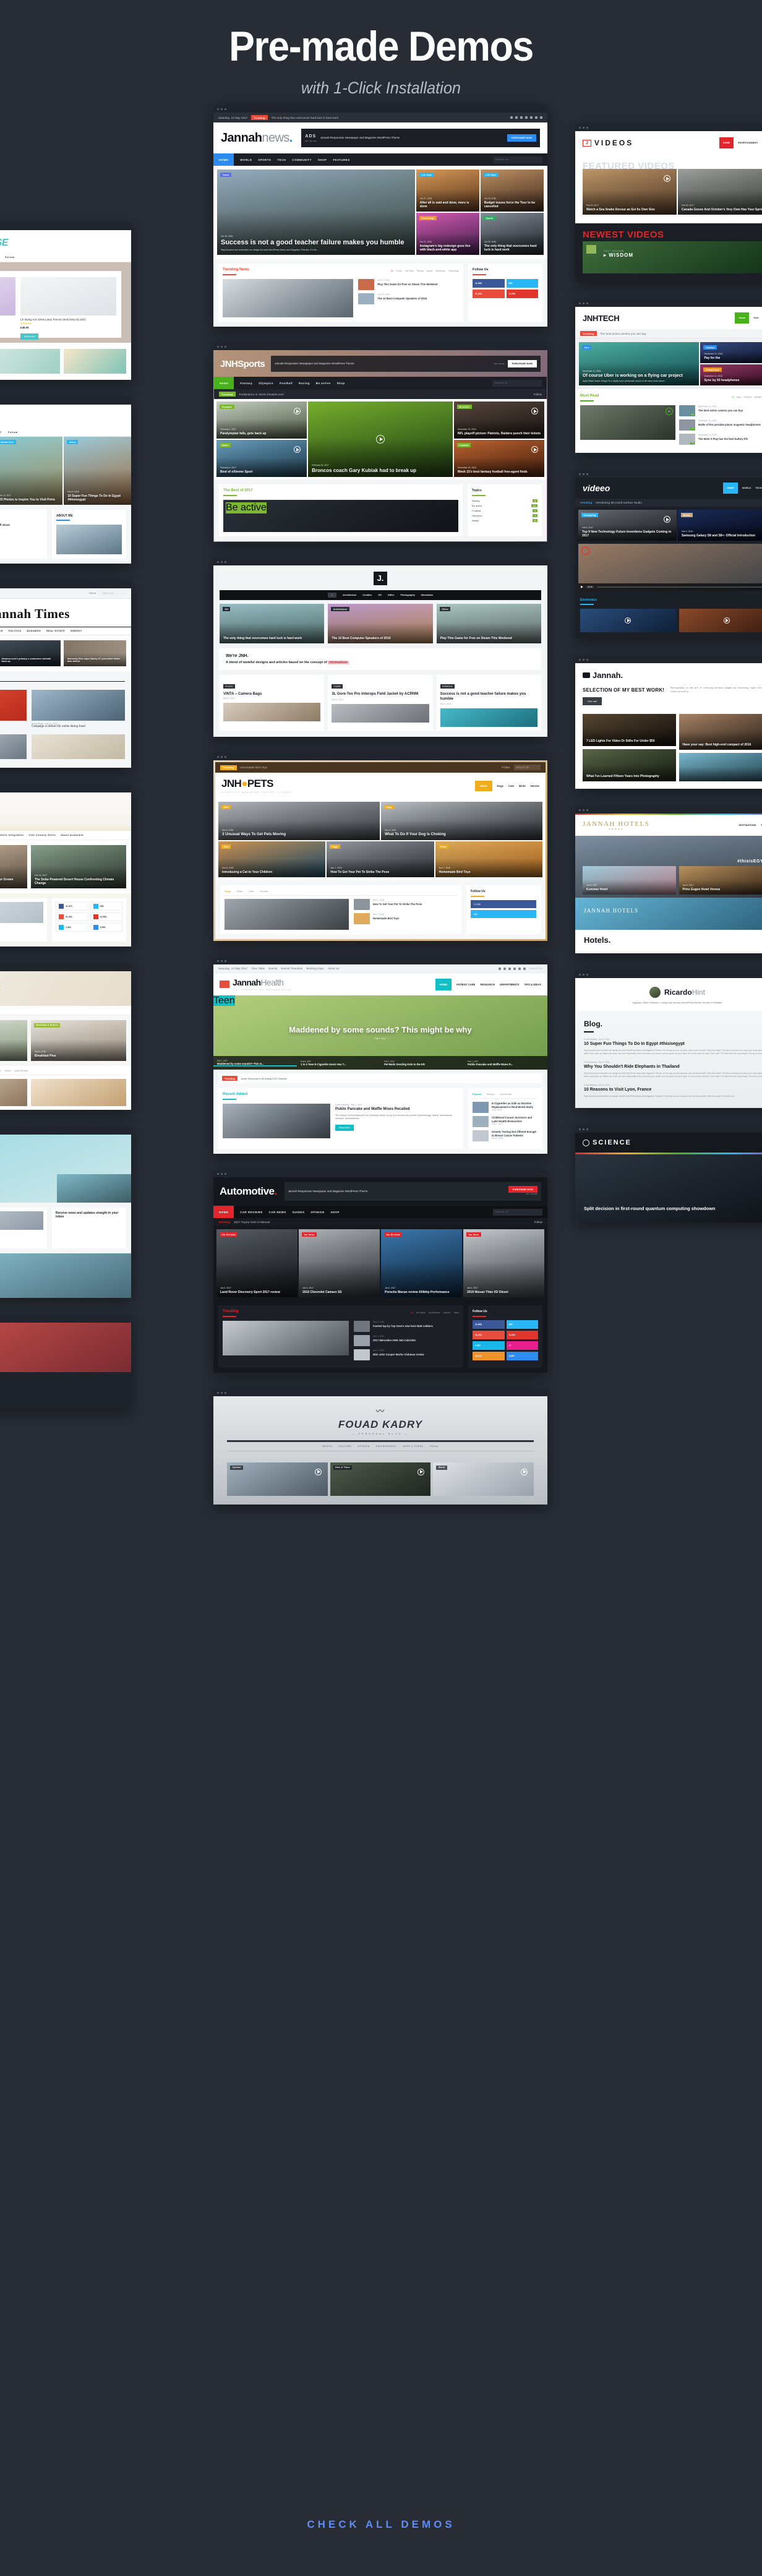 This screenshot has width=762, height=2576. Describe the element at coordinates (341, 383) in the screenshot. I see `nav-item: Shop` at that location.